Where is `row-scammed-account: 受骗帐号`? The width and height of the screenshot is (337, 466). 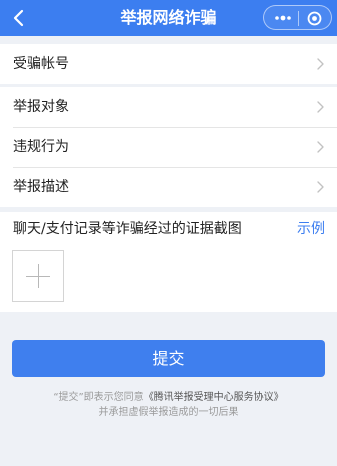 row-scammed-account: 受骗帐号 is located at coordinates (168, 64).